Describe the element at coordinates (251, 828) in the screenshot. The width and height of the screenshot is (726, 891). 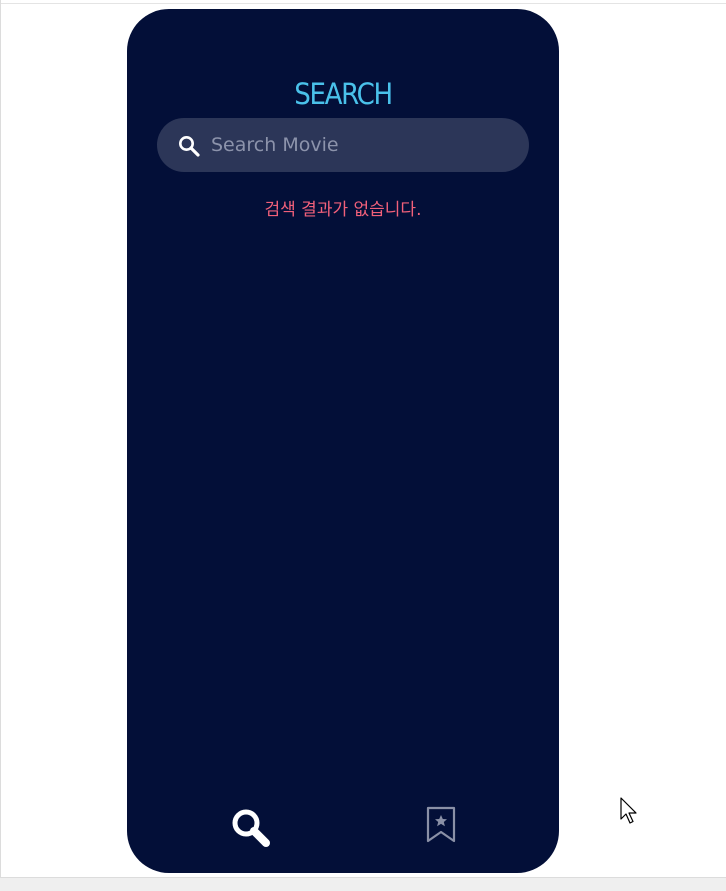
I see `nav-search-button` at that location.